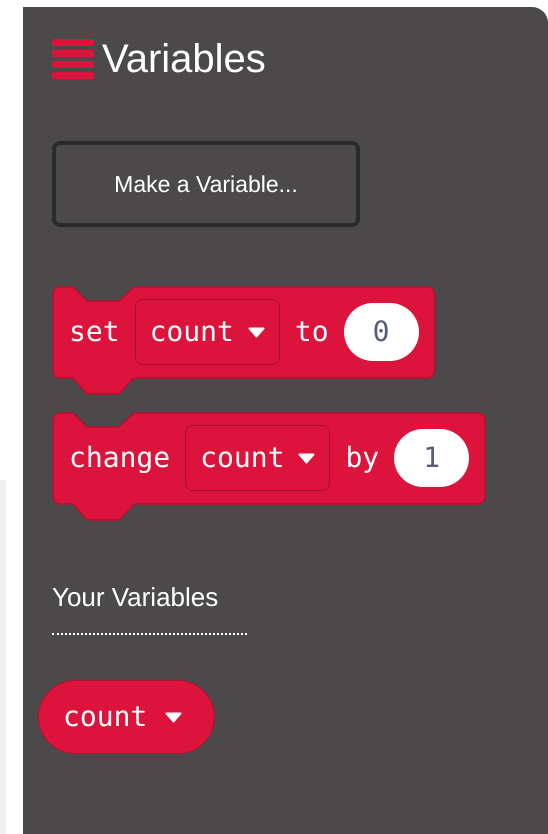 The image size is (548, 834). Describe the element at coordinates (94, 332) in the screenshot. I see `block-label: set` at that location.